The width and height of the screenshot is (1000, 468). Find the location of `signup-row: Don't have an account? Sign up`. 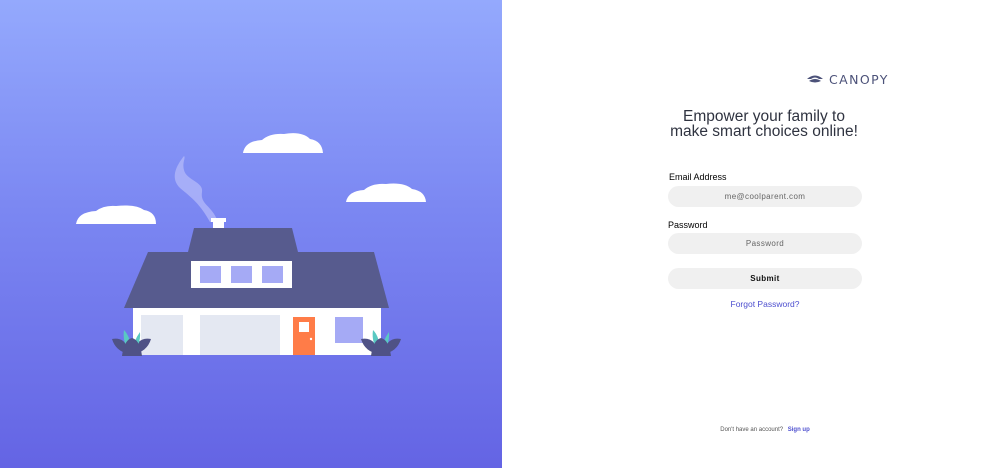

signup-row: Don't have an account? Sign up is located at coordinates (765, 430).